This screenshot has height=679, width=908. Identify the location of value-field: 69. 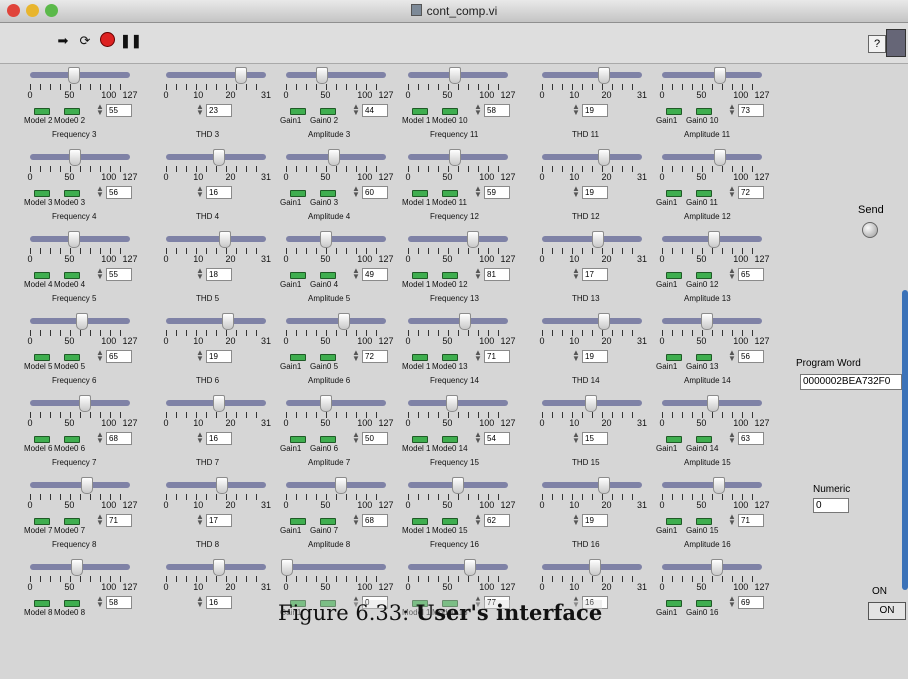
(751, 602).